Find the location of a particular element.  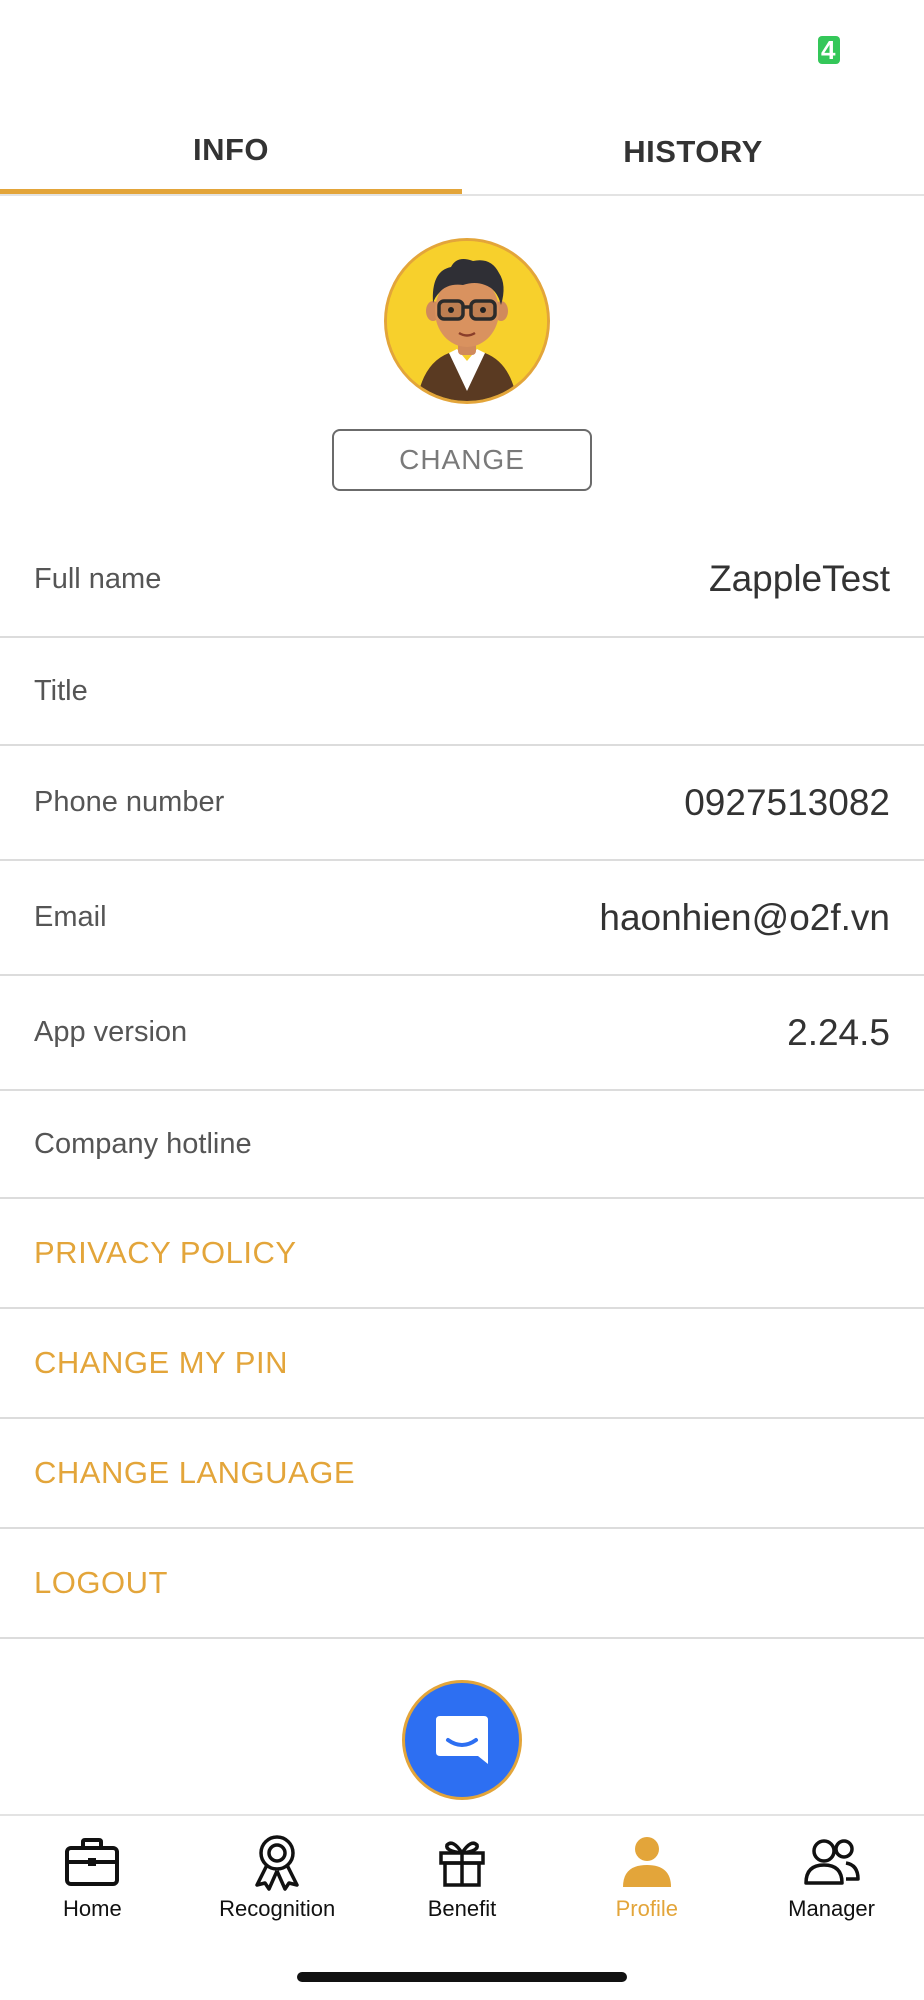

info-row-app-version: App version 2.24.5 is located at coordinates (462, 1033).